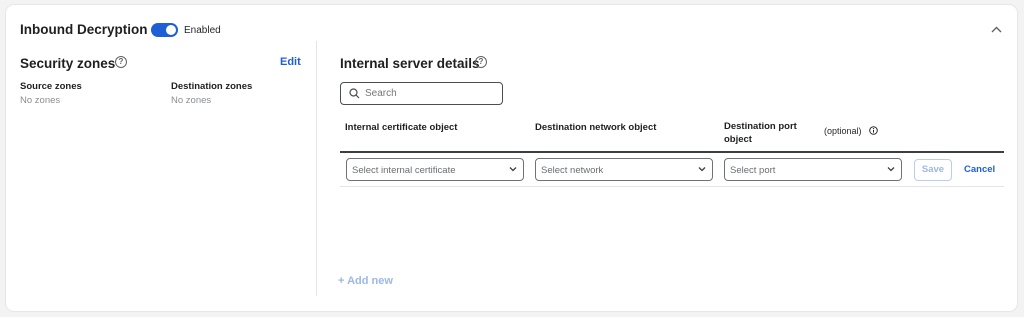 This screenshot has height=317, width=1024. Describe the element at coordinates (430, 93) in the screenshot. I see `search-input` at that location.